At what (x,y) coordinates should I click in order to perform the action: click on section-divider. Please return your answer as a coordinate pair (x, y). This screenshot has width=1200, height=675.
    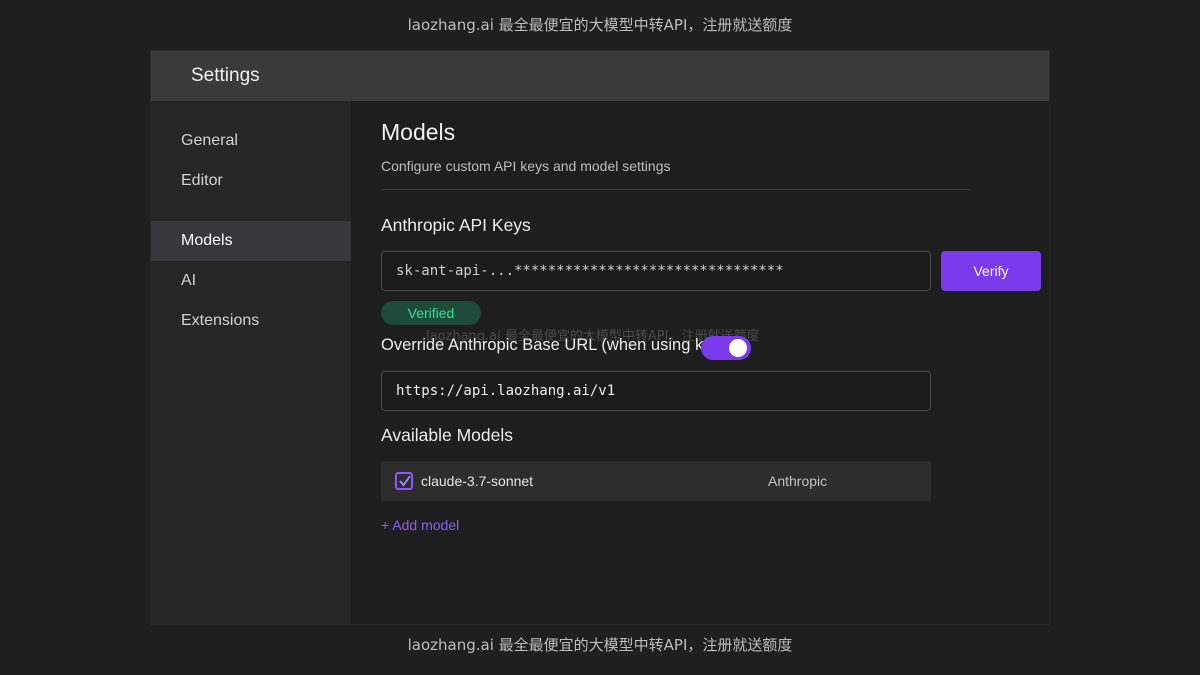
    Looking at the image, I should click on (676, 189).